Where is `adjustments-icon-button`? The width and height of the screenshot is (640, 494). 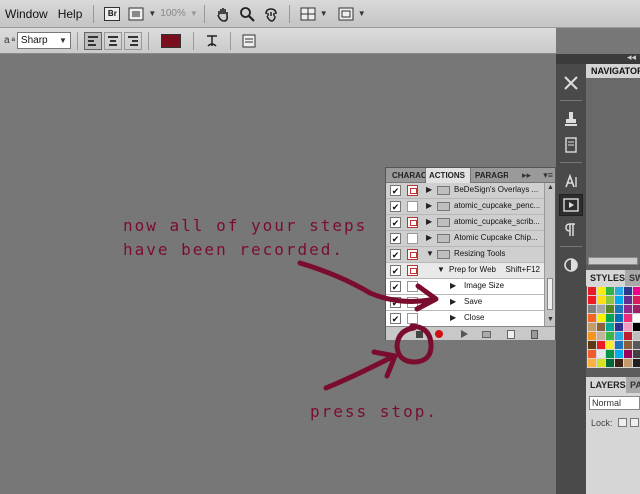
adjustments-icon-button is located at coordinates (571, 265).